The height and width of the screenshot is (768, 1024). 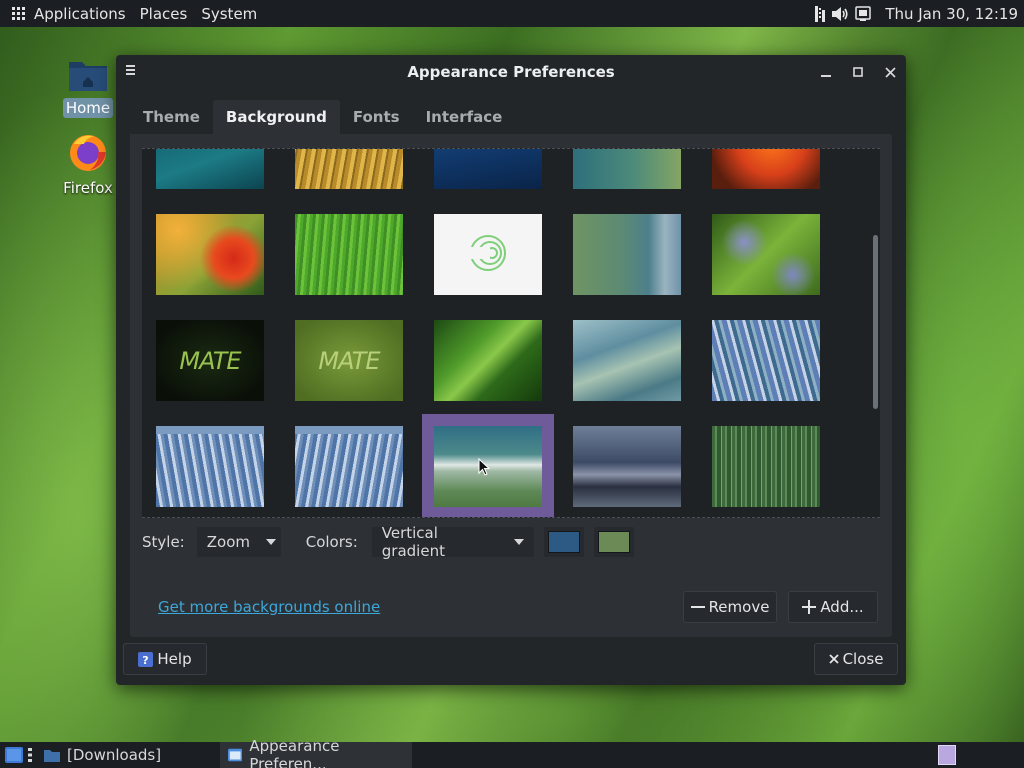 What do you see at coordinates (826, 72) in the screenshot?
I see `minimize-button` at bounding box center [826, 72].